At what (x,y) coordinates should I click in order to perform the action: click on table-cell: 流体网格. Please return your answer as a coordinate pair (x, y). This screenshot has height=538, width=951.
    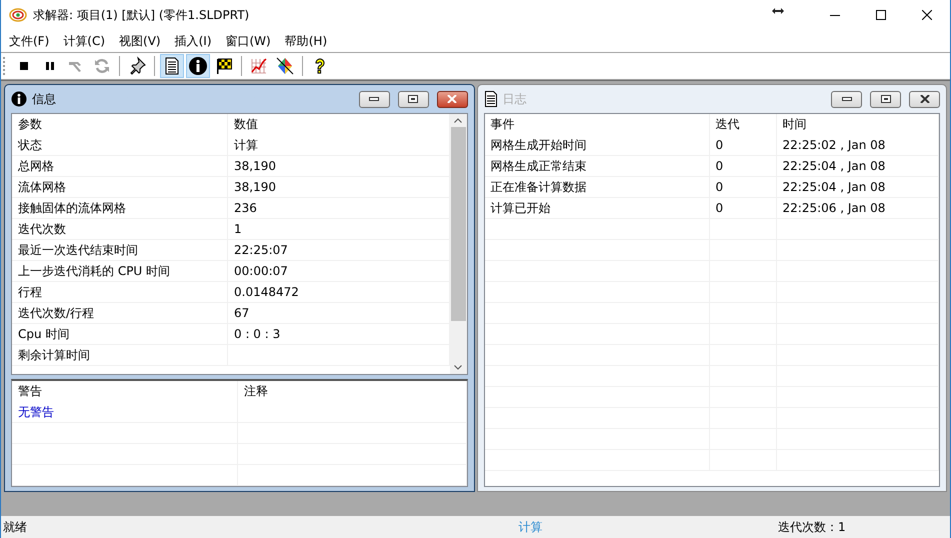
    Looking at the image, I should click on (120, 187).